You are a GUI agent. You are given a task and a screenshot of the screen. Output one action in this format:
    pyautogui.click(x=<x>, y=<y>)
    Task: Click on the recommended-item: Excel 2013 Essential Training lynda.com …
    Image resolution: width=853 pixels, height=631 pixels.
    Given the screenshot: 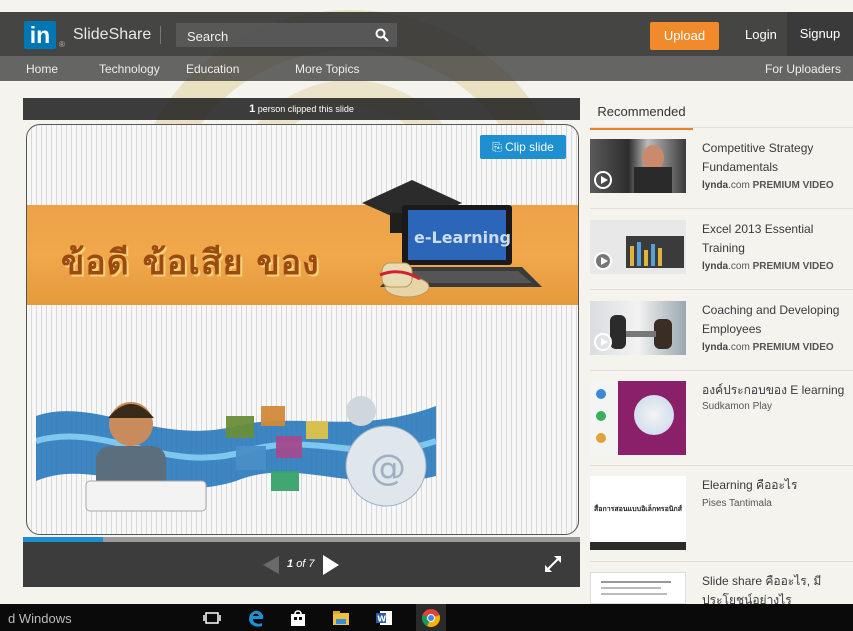 What is the action you would take?
    pyautogui.click(x=721, y=250)
    